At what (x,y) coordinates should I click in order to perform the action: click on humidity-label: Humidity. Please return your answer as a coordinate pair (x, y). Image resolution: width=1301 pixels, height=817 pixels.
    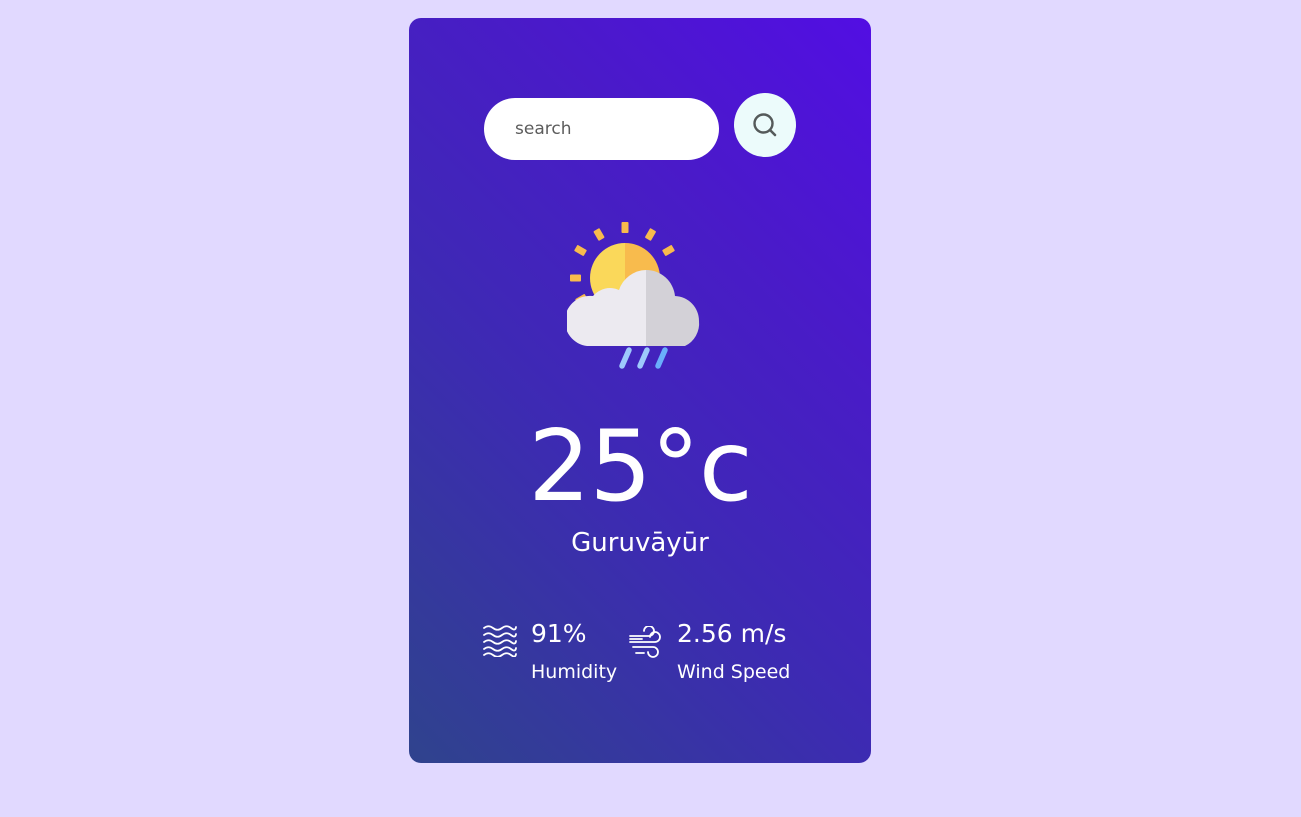
    Looking at the image, I should click on (574, 672).